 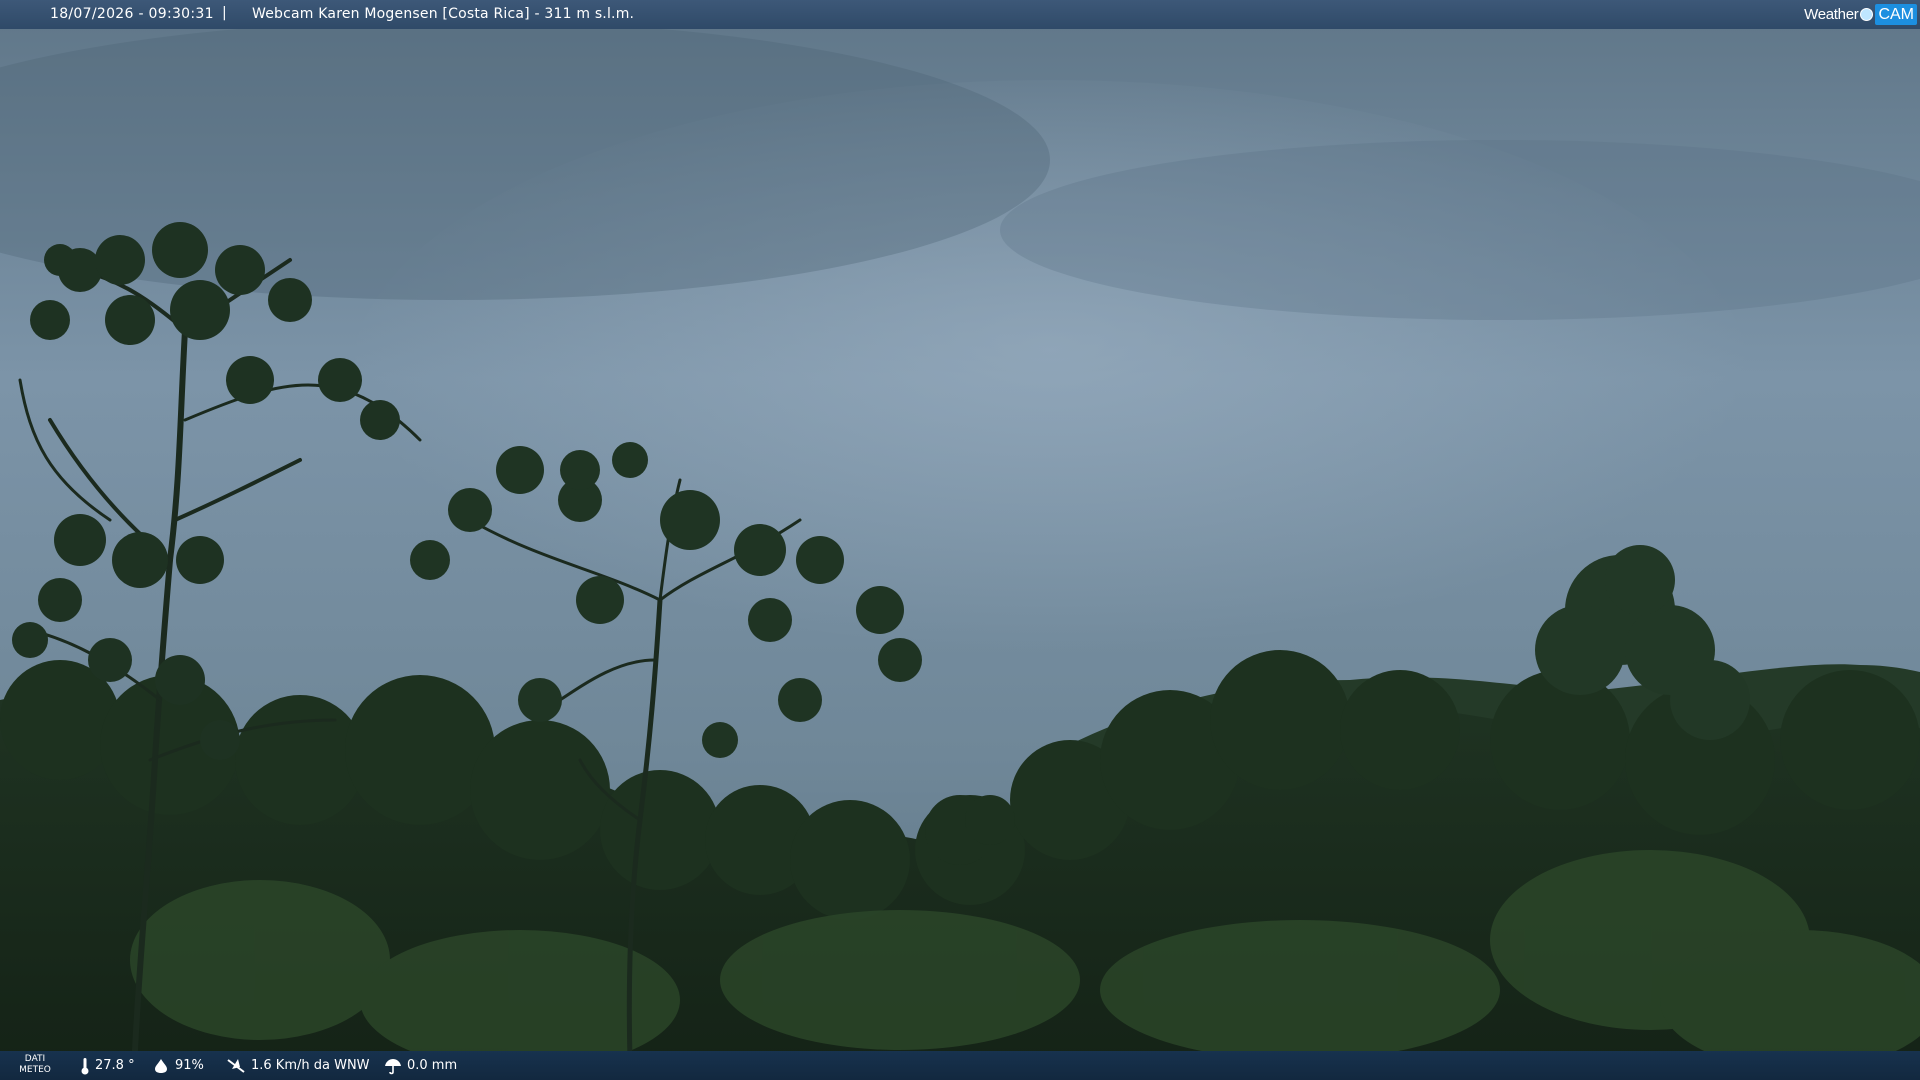 What do you see at coordinates (85, 1066) in the screenshot?
I see `thermometer-icon` at bounding box center [85, 1066].